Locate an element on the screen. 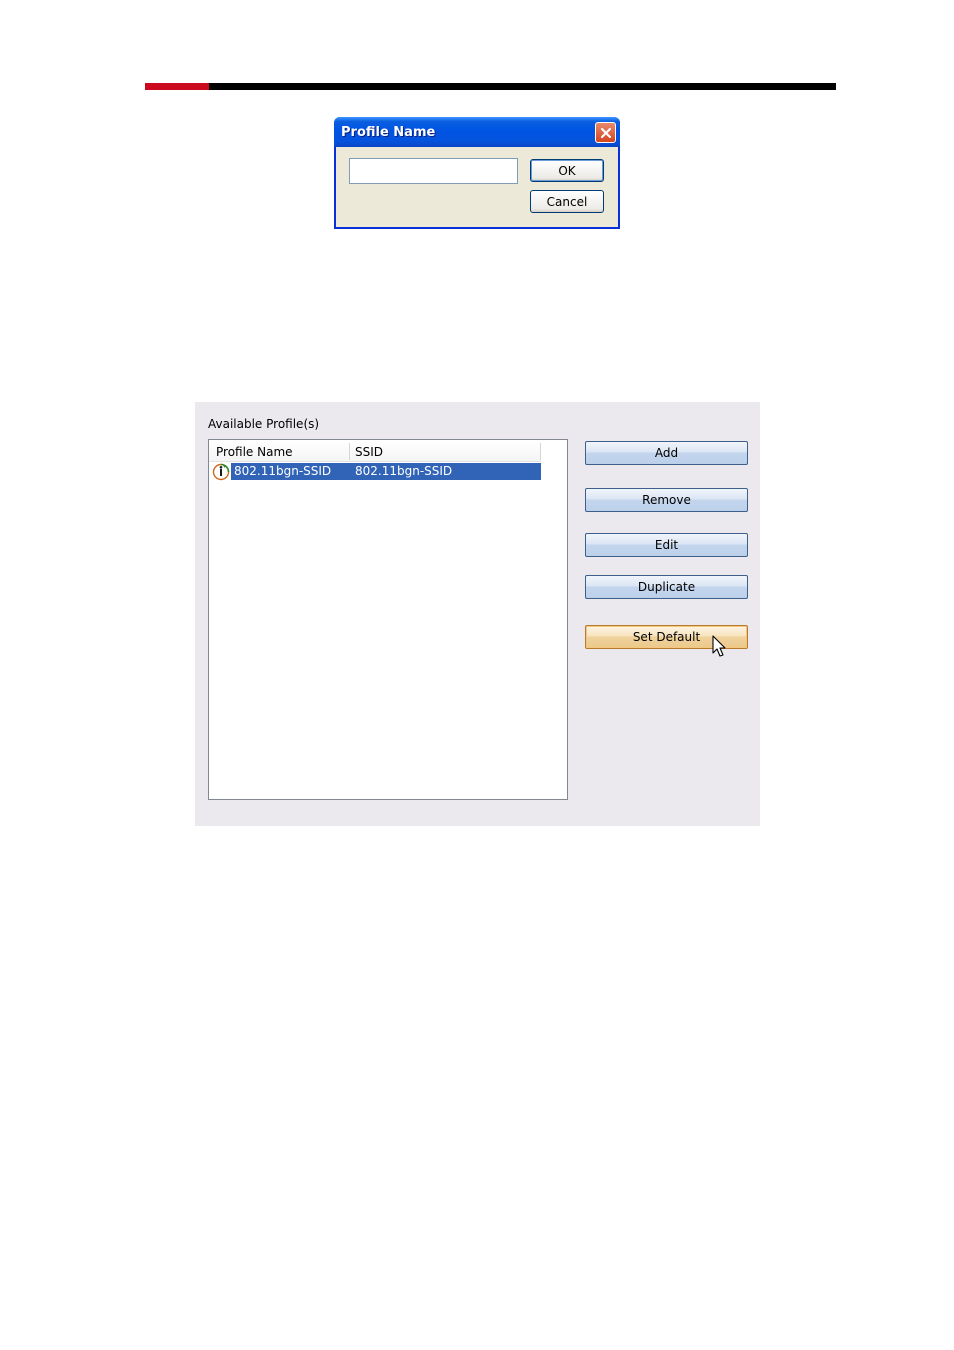 This screenshot has height=1350, width=954. list-header: Profile Name SSID is located at coordinates (375, 451).